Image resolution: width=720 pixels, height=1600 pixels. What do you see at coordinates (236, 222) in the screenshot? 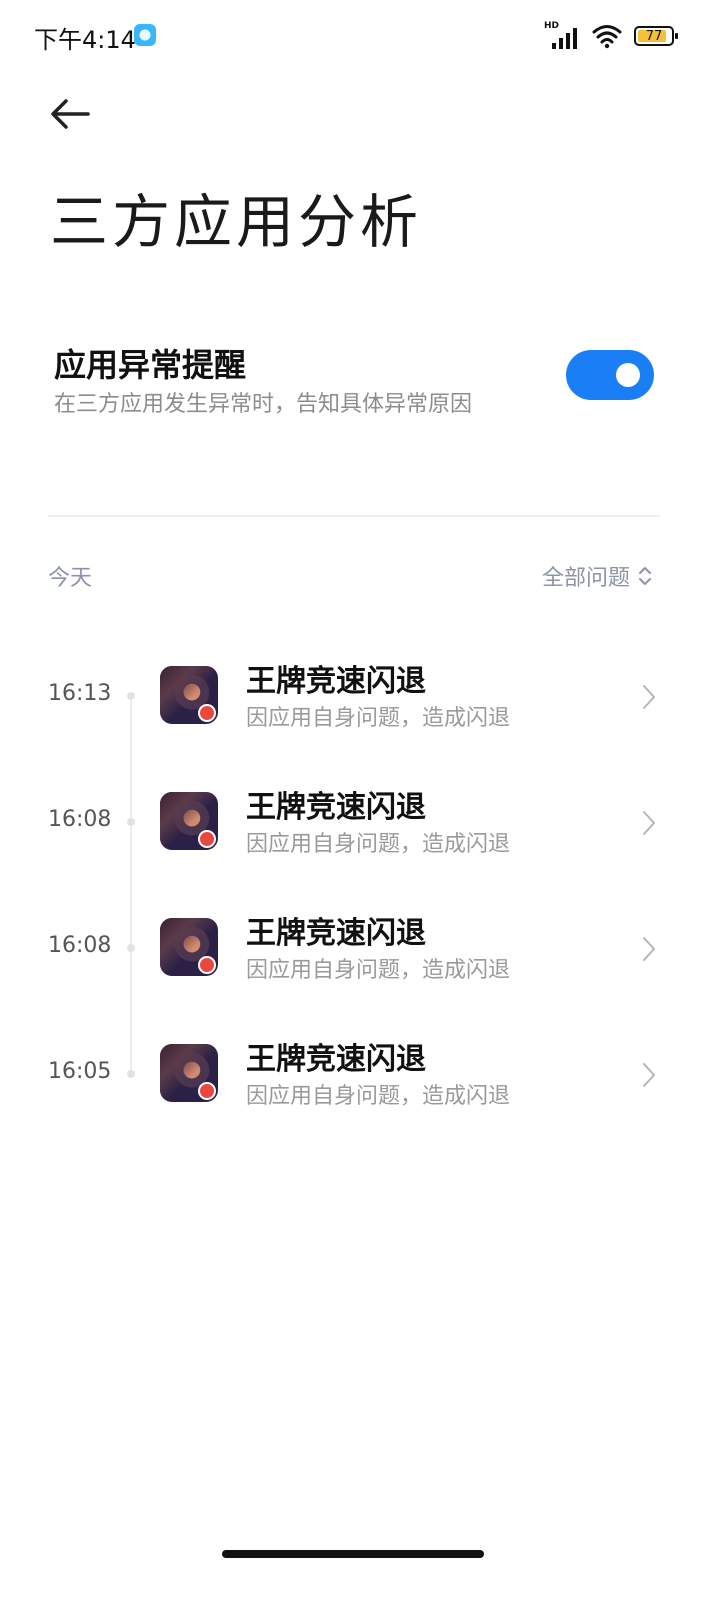
I see `page-title: 三方应用分析` at bounding box center [236, 222].